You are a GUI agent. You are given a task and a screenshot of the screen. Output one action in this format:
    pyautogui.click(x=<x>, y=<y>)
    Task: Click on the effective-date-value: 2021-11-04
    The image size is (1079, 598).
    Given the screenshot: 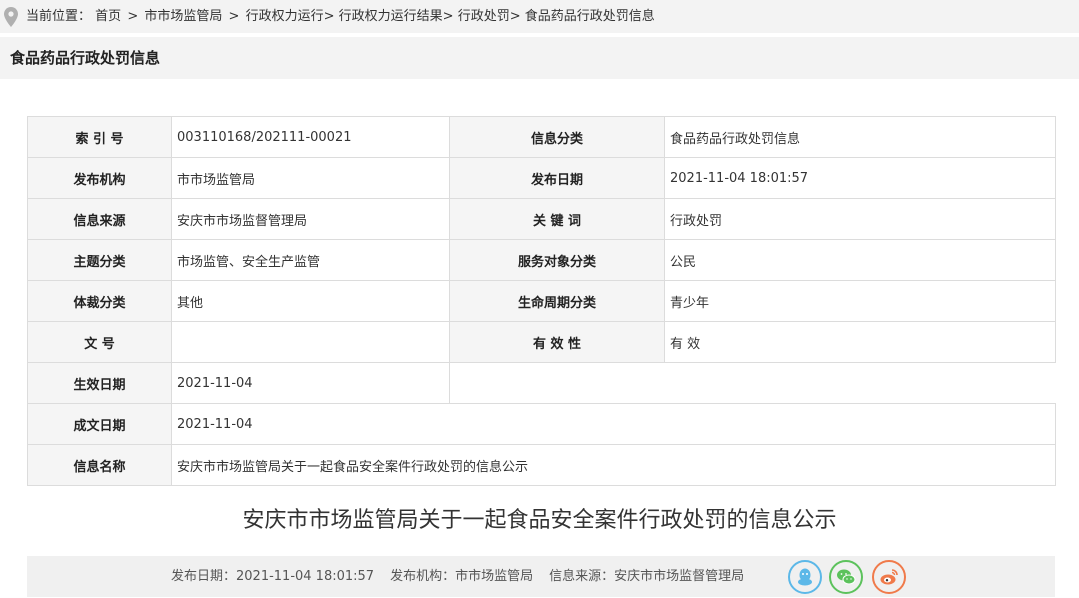 What is the action you would take?
    pyautogui.click(x=310, y=383)
    